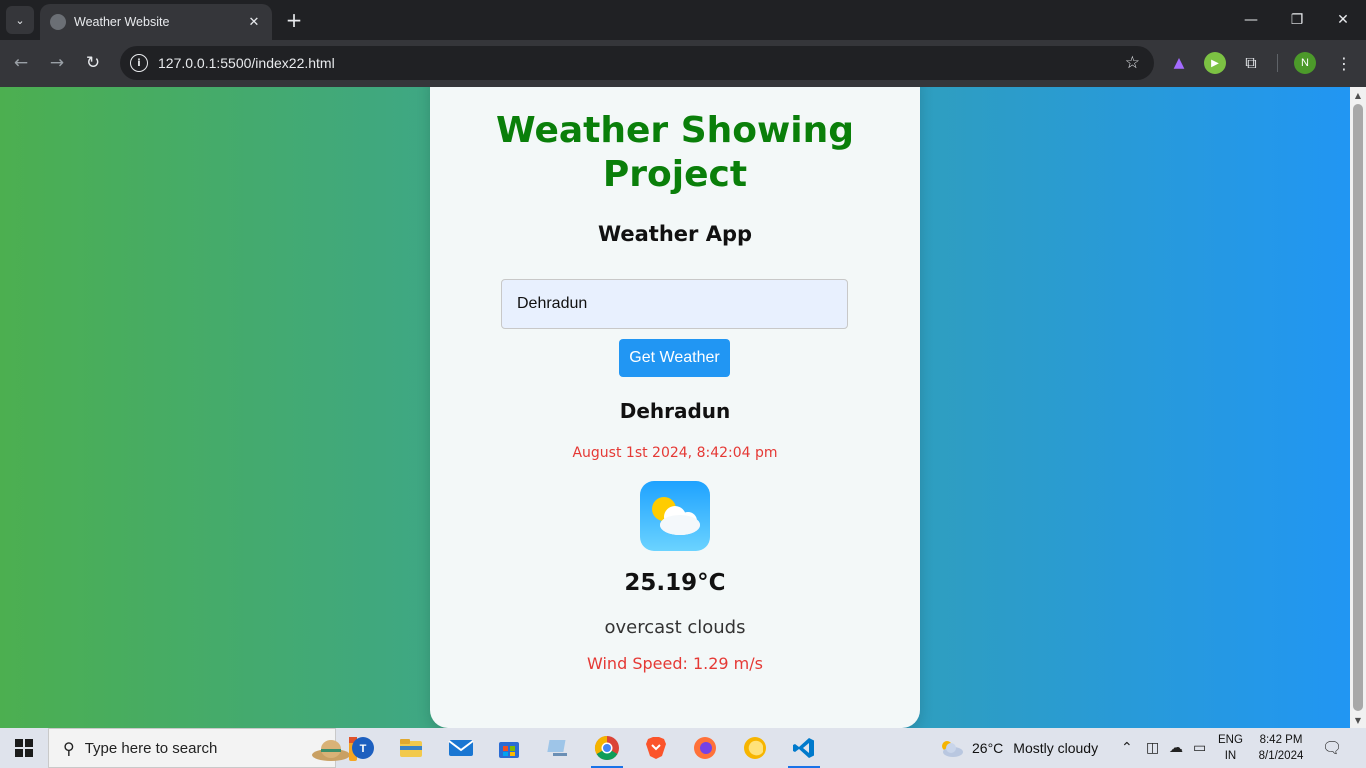 The height and width of the screenshot is (768, 1366). Describe the element at coordinates (254, 22) in the screenshot. I see `tab-close-button: ✕` at that location.